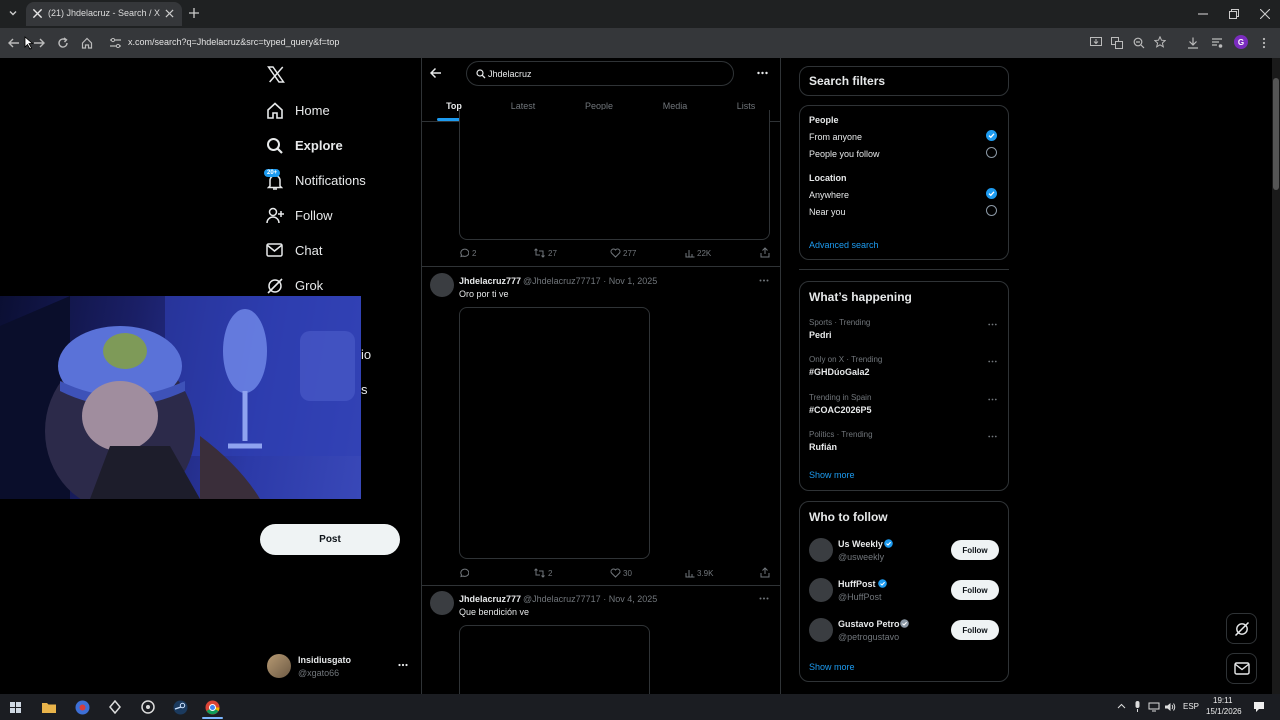  What do you see at coordinates (1241, 668) in the screenshot?
I see `messages-floating-button` at bounding box center [1241, 668].